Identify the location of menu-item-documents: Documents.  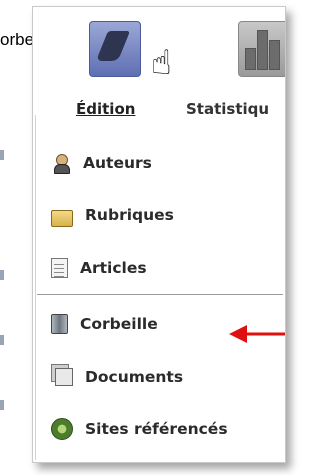
(160, 377).